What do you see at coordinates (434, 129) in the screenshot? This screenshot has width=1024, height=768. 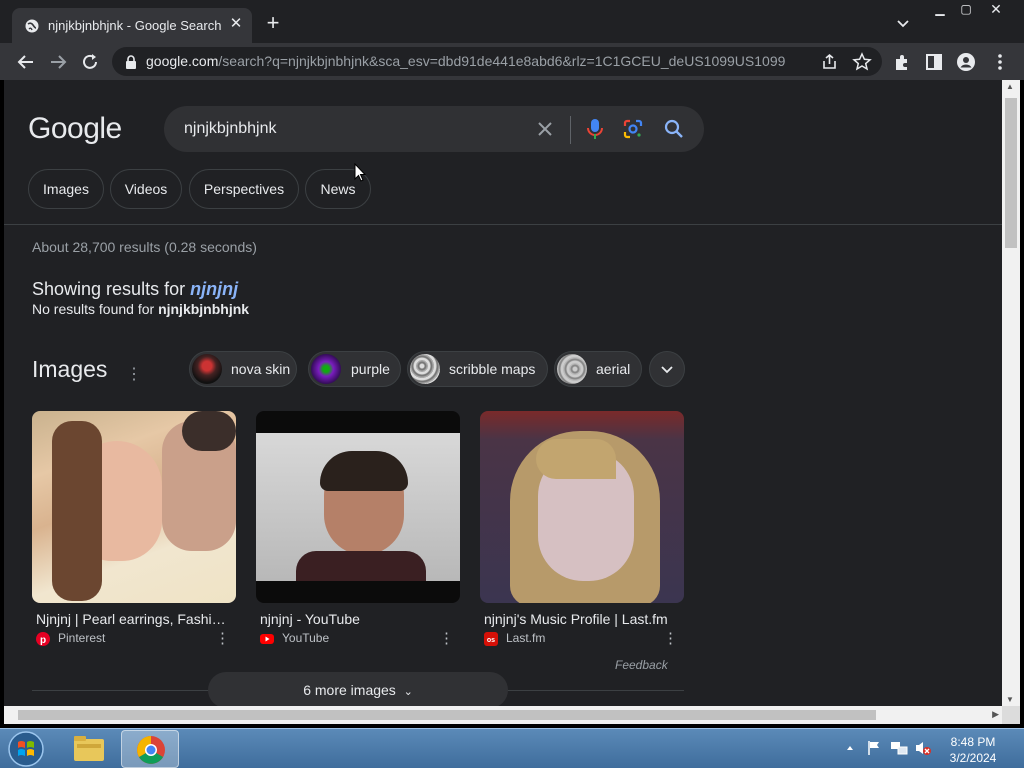 I see `search-box: njnjkbjnbhjnk` at bounding box center [434, 129].